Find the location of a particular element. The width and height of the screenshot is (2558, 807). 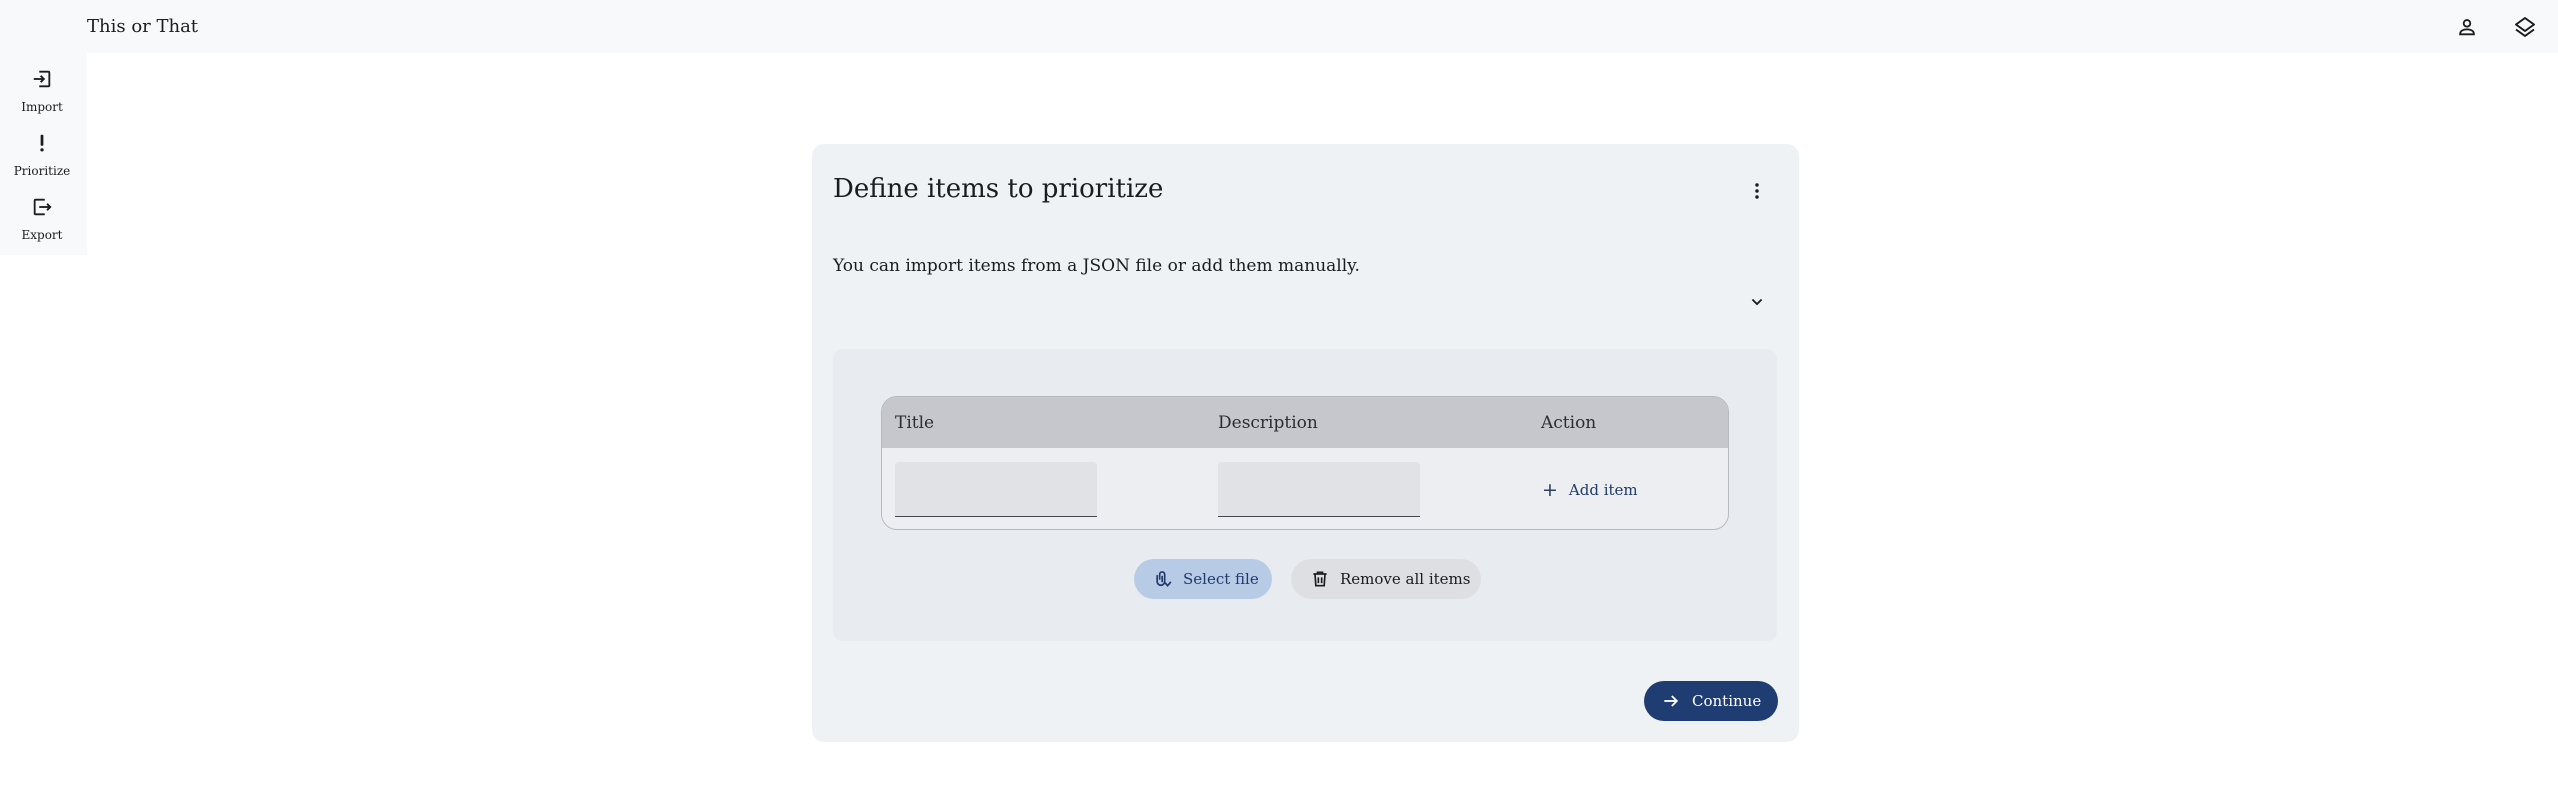

nav-item-export: Export is located at coordinates (42, 211).